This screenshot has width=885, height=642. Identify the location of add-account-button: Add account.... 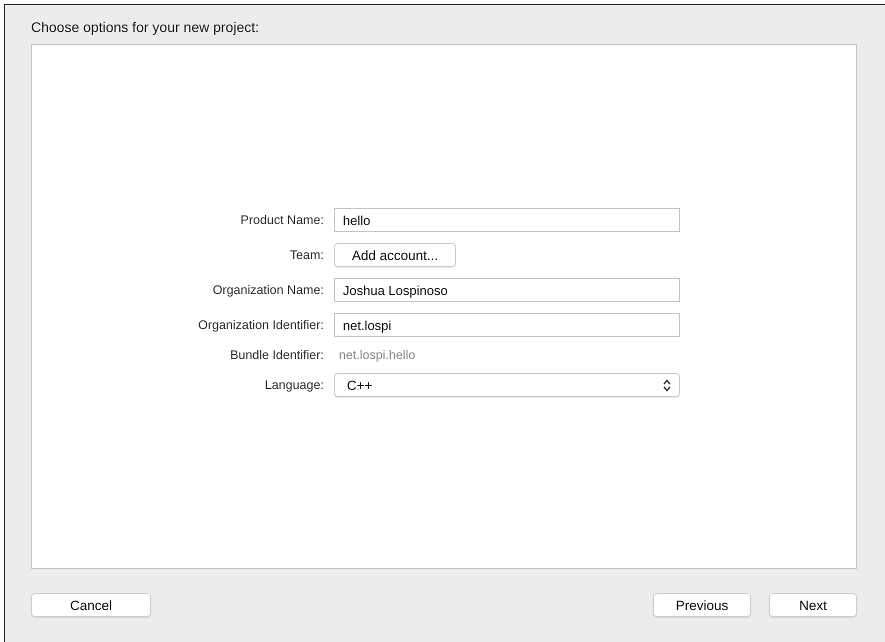
(395, 255).